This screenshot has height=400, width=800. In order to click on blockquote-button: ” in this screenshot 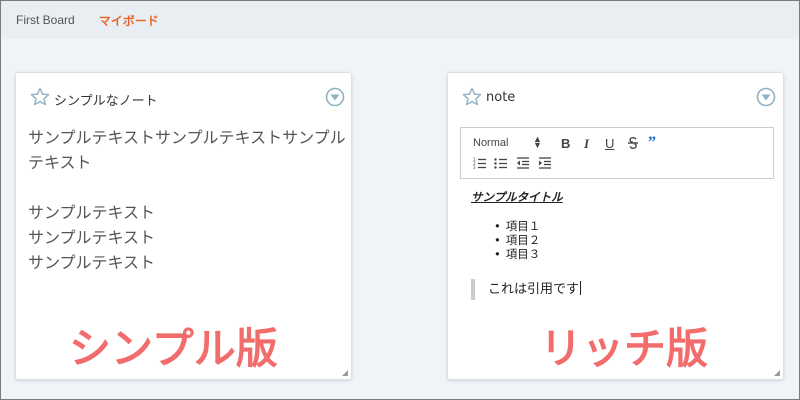, I will do `click(652, 143)`.